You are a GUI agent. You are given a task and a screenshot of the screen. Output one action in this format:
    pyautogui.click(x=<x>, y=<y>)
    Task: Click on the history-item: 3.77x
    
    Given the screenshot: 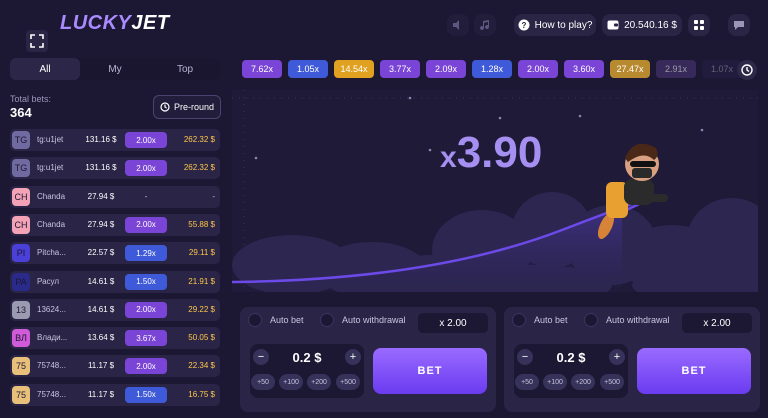 What is the action you would take?
    pyautogui.click(x=400, y=69)
    